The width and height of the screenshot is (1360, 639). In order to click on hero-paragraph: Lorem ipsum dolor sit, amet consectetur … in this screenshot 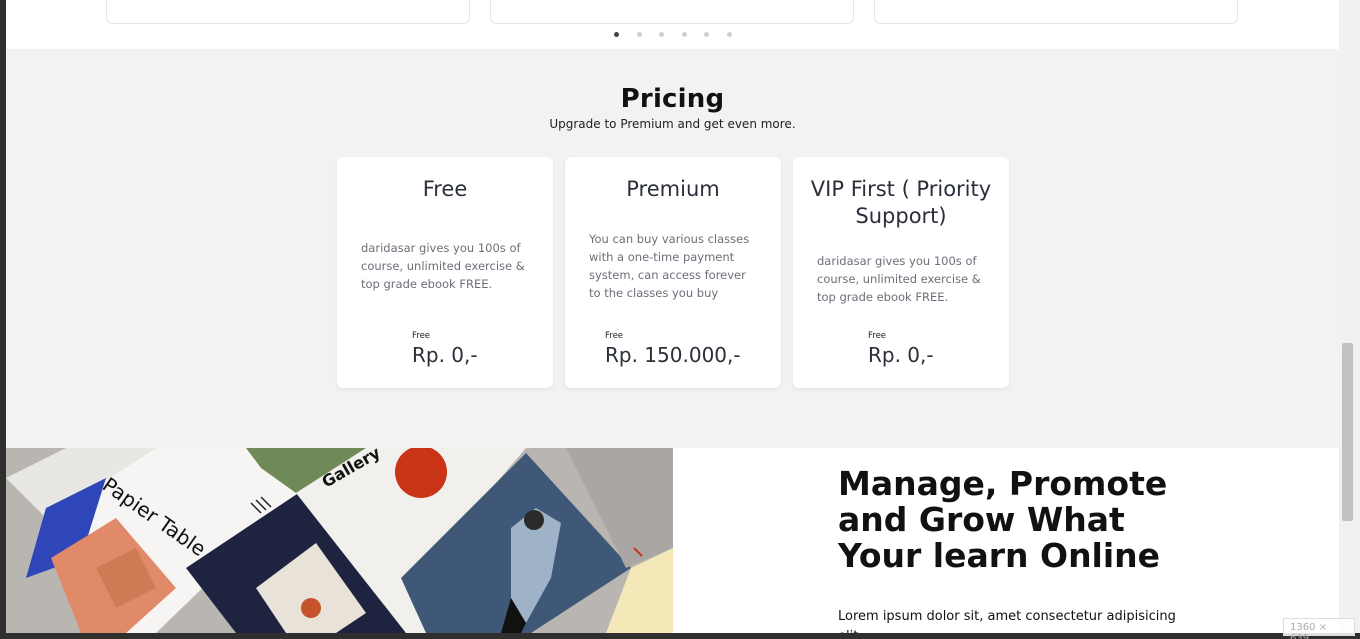, I will do `click(1007, 621)`.